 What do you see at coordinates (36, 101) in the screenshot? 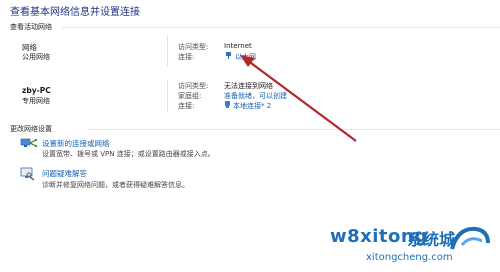
I see `network-category: 专用网络` at bounding box center [36, 101].